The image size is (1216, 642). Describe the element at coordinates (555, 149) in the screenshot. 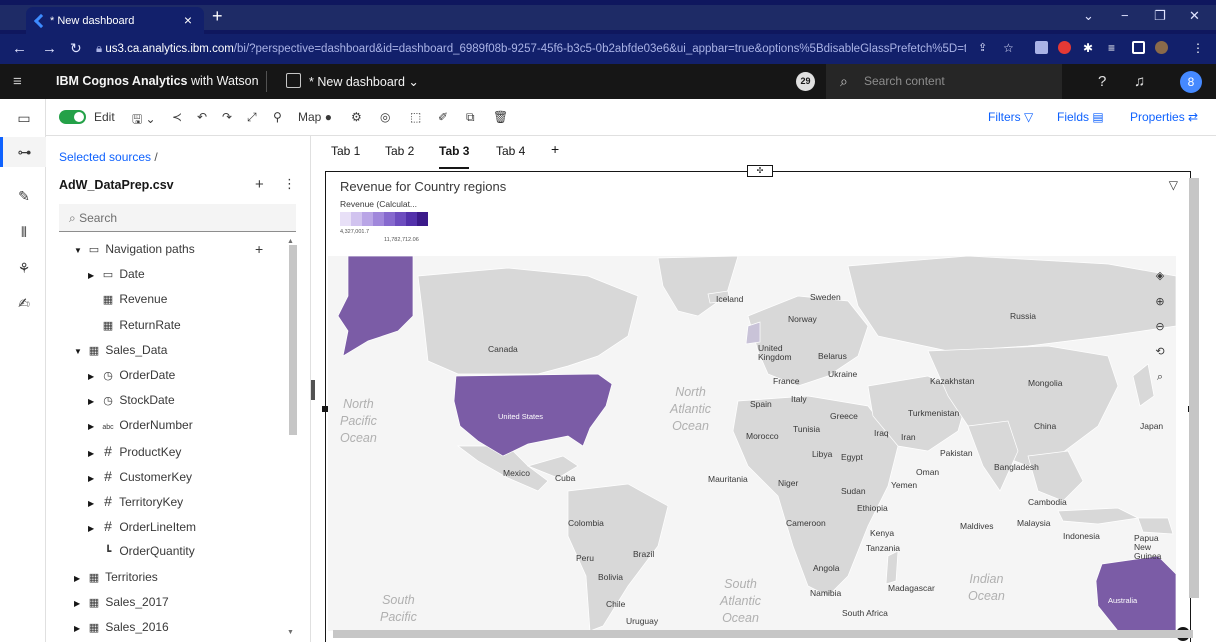

I see `add-tab-button: +` at that location.